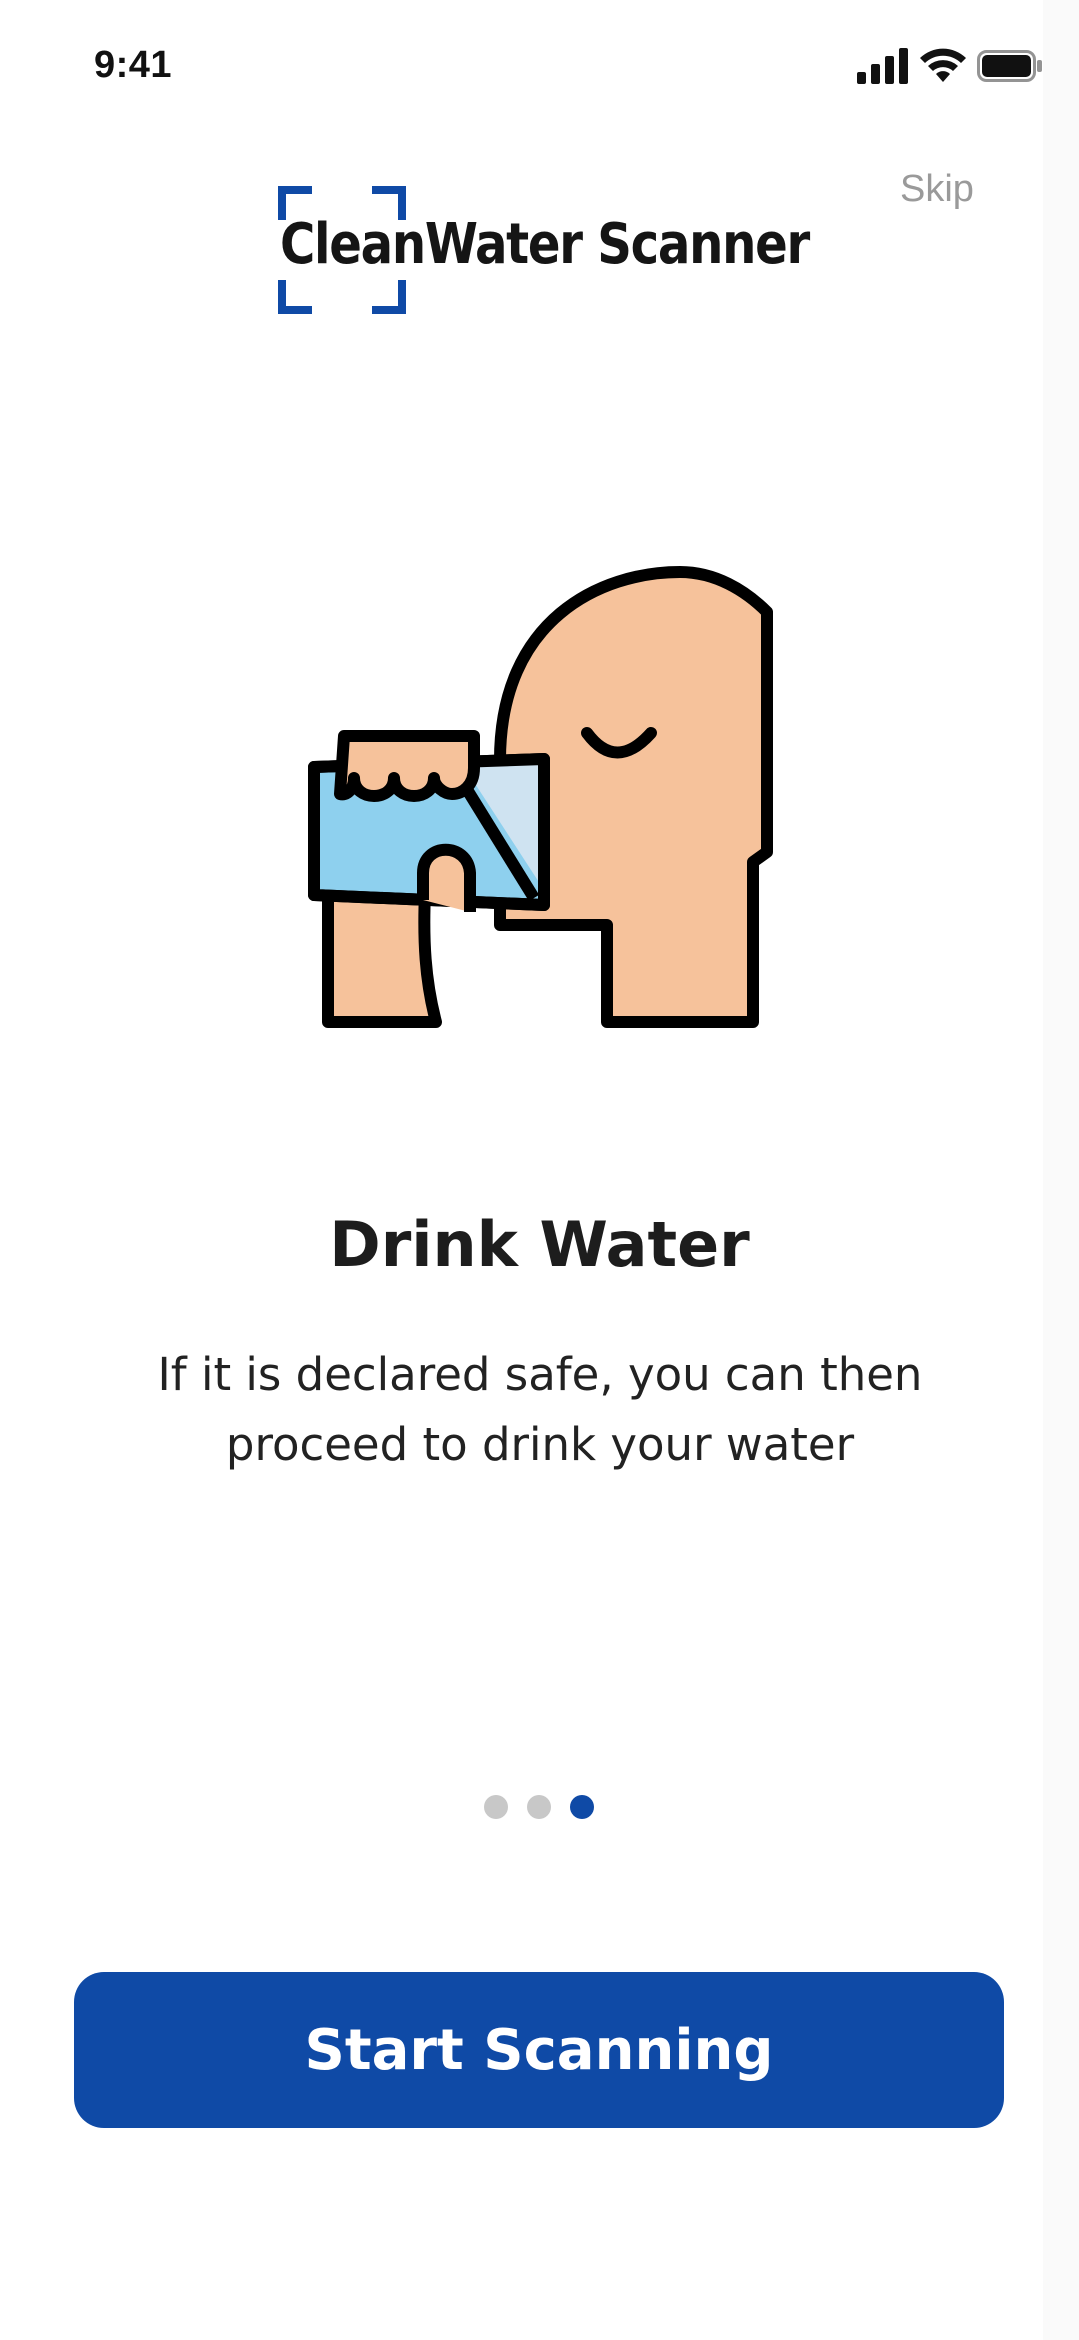 The image size is (1079, 2340). I want to click on app-logo: CleanWater Scanner, so click(544, 251).